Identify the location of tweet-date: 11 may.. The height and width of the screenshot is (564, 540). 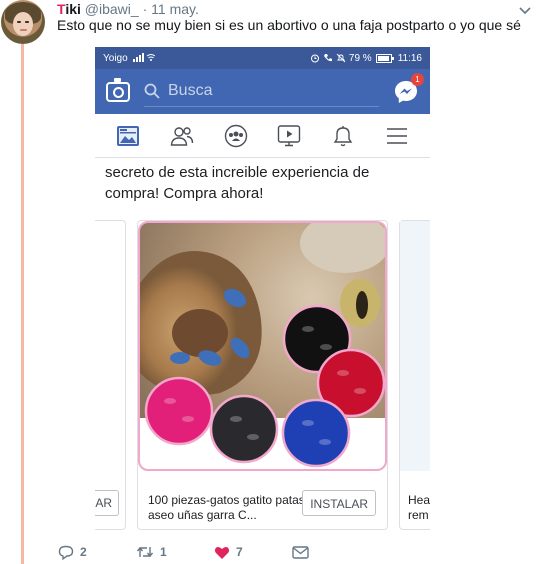
(175, 9).